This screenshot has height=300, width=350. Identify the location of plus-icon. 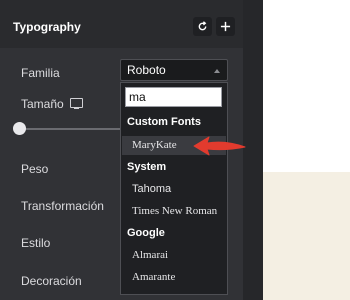
(225, 26).